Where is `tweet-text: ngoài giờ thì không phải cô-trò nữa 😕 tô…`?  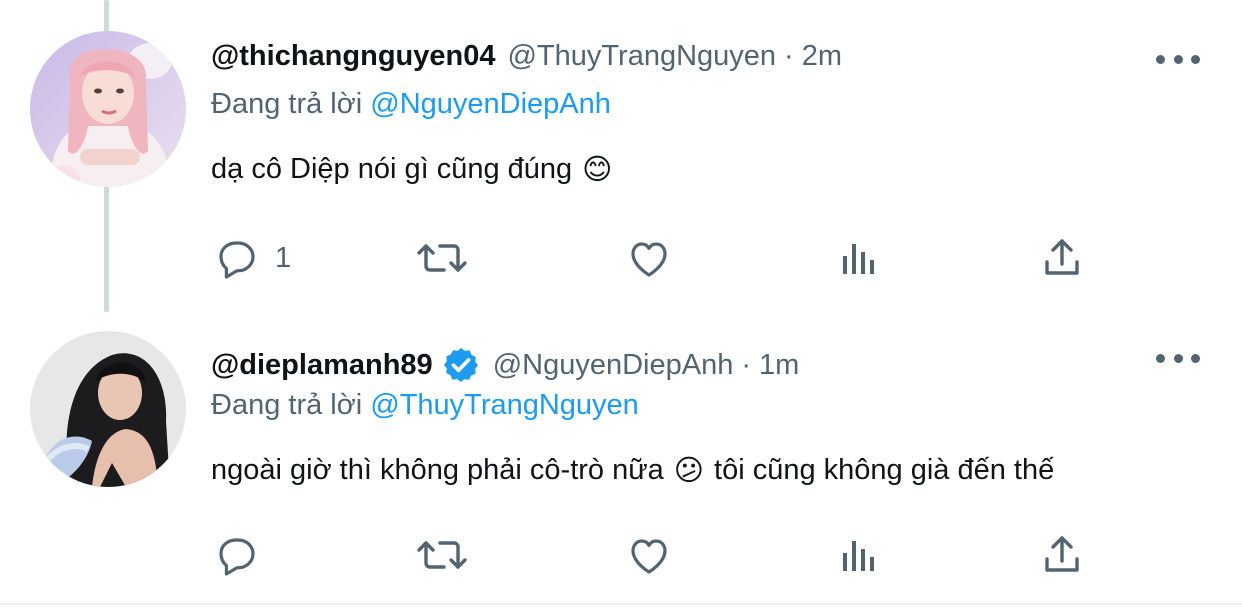 tweet-text: ngoài giờ thì không phải cô-trò nữa 😕 tô… is located at coordinates (632, 470).